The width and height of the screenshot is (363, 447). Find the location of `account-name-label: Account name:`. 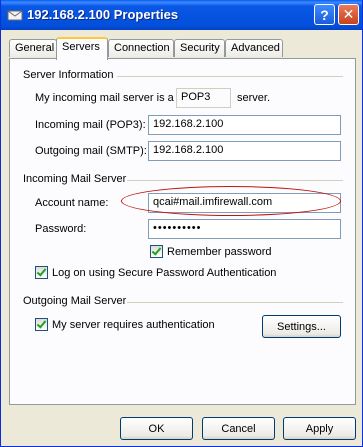

account-name-label: Account name: is located at coordinates (72, 203).